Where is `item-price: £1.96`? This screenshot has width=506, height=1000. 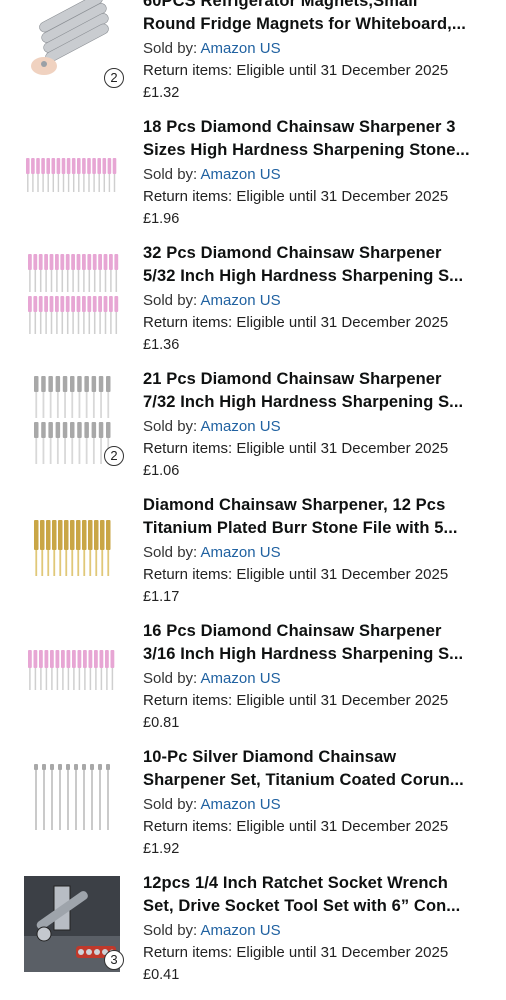
item-price: £1.96 is located at coordinates (161, 219).